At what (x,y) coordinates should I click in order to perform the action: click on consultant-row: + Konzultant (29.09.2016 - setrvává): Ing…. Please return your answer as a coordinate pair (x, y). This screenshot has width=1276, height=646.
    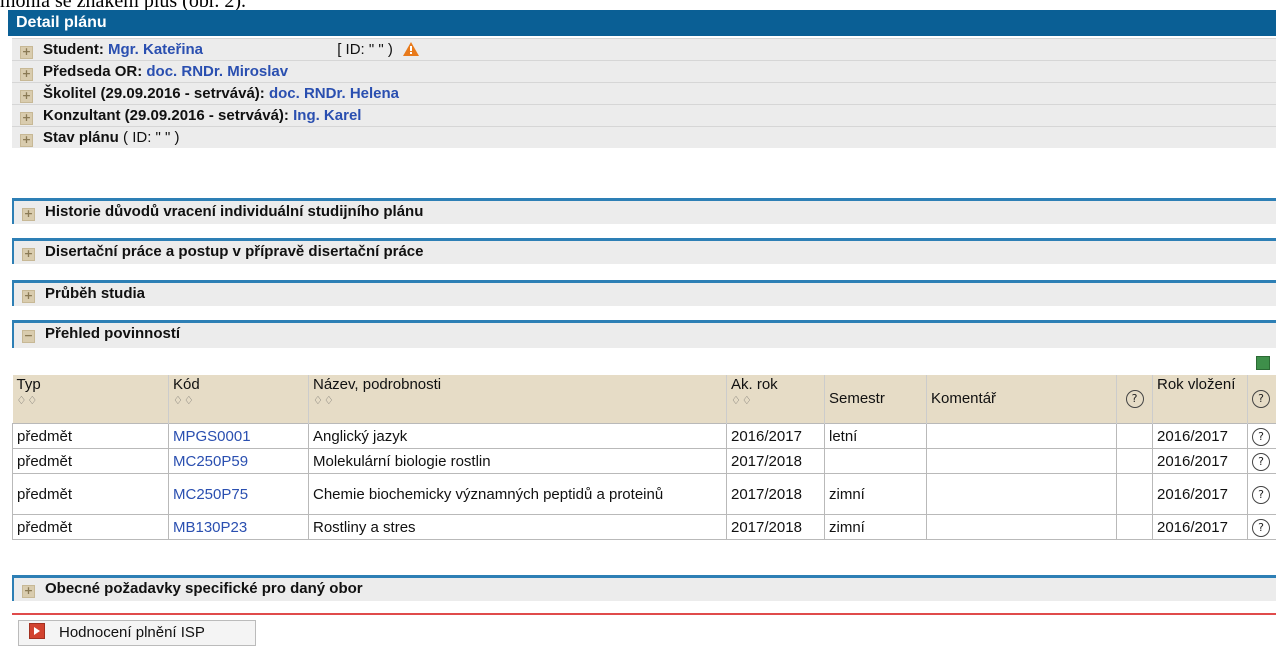
    Looking at the image, I should click on (644, 115).